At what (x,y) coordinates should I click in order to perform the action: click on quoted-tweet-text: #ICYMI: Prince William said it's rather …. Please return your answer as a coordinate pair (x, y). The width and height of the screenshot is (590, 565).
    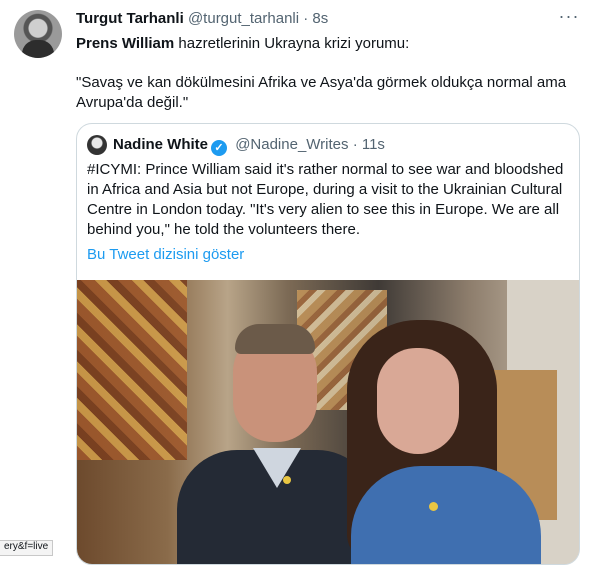
    Looking at the image, I should click on (325, 199).